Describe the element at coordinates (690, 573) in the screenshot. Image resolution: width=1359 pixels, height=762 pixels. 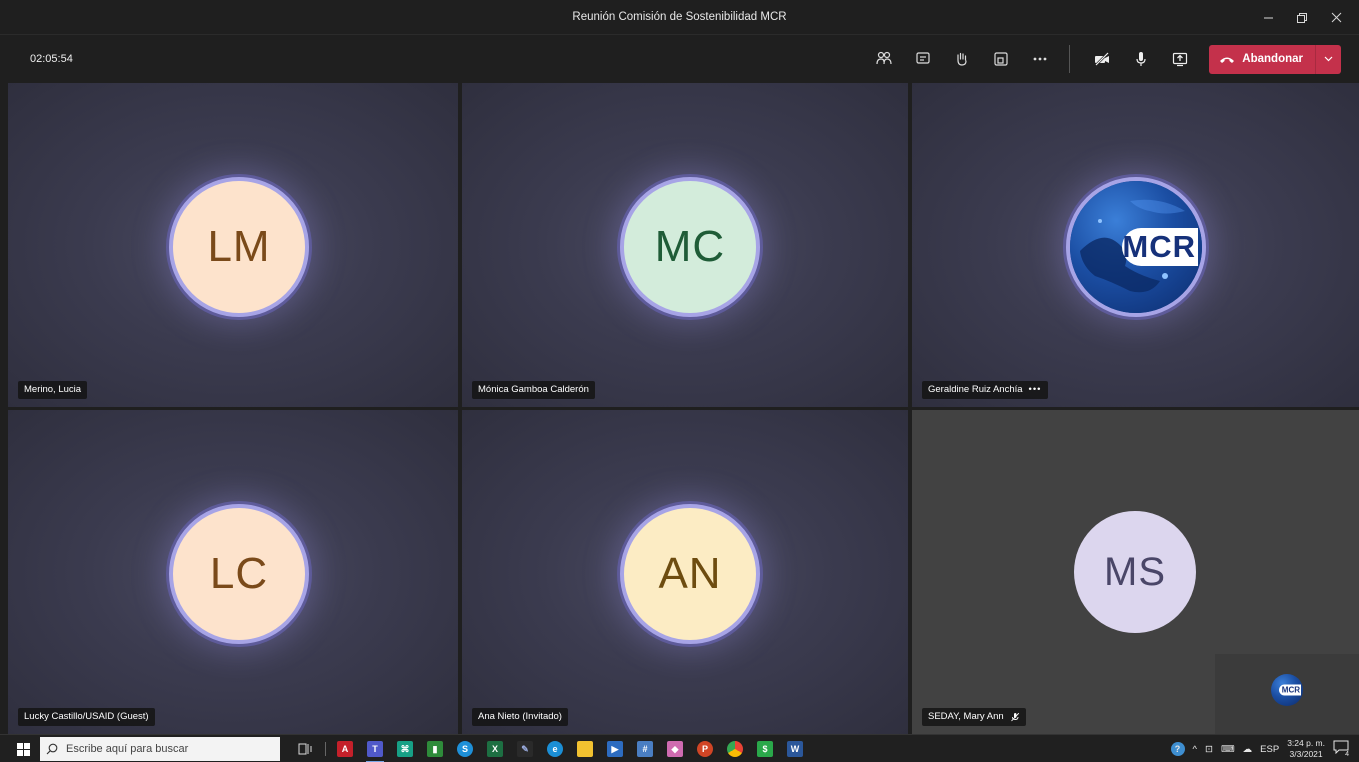
I see `avatar-initials: AN` at that location.